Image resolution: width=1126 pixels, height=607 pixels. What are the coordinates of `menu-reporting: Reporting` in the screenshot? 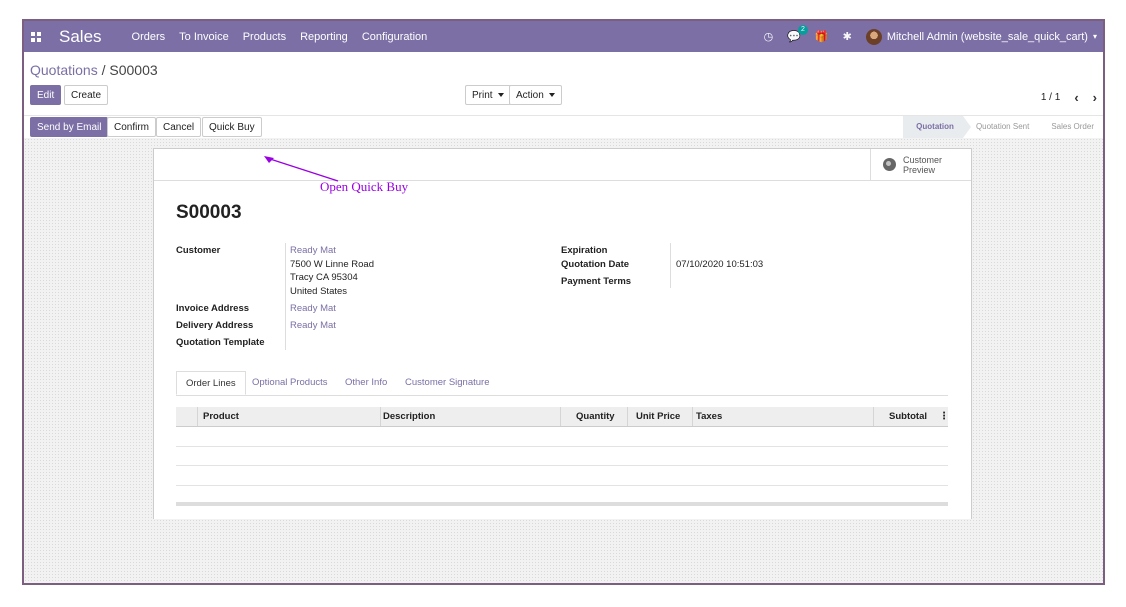 It's located at (324, 37).